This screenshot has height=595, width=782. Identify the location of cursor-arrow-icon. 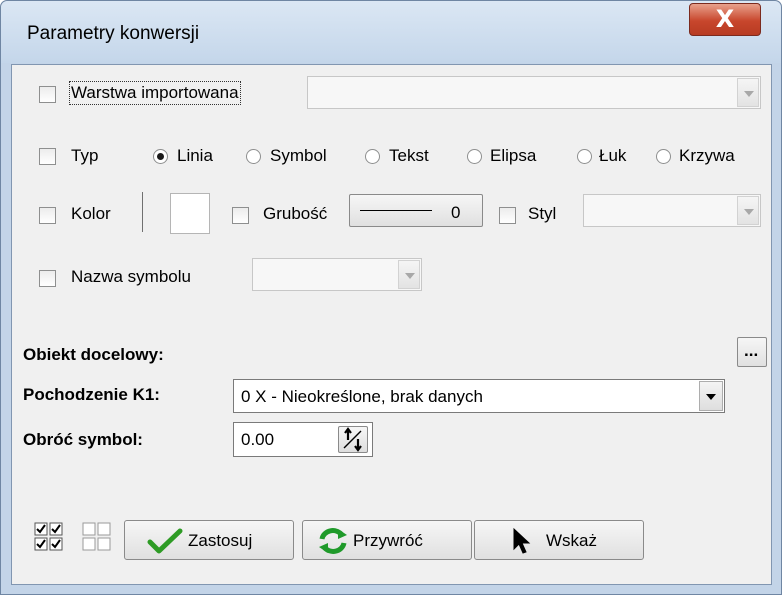
(522, 540).